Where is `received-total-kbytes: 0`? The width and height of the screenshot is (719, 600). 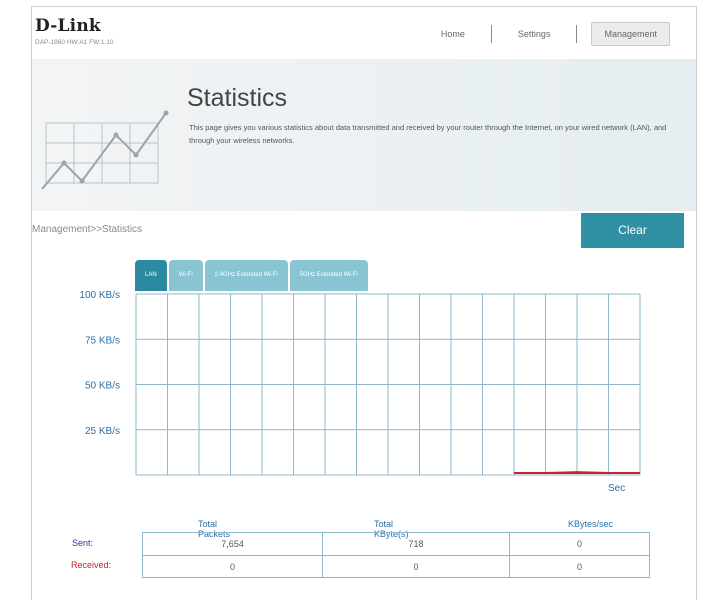
received-total-kbytes: 0 is located at coordinates (415, 566).